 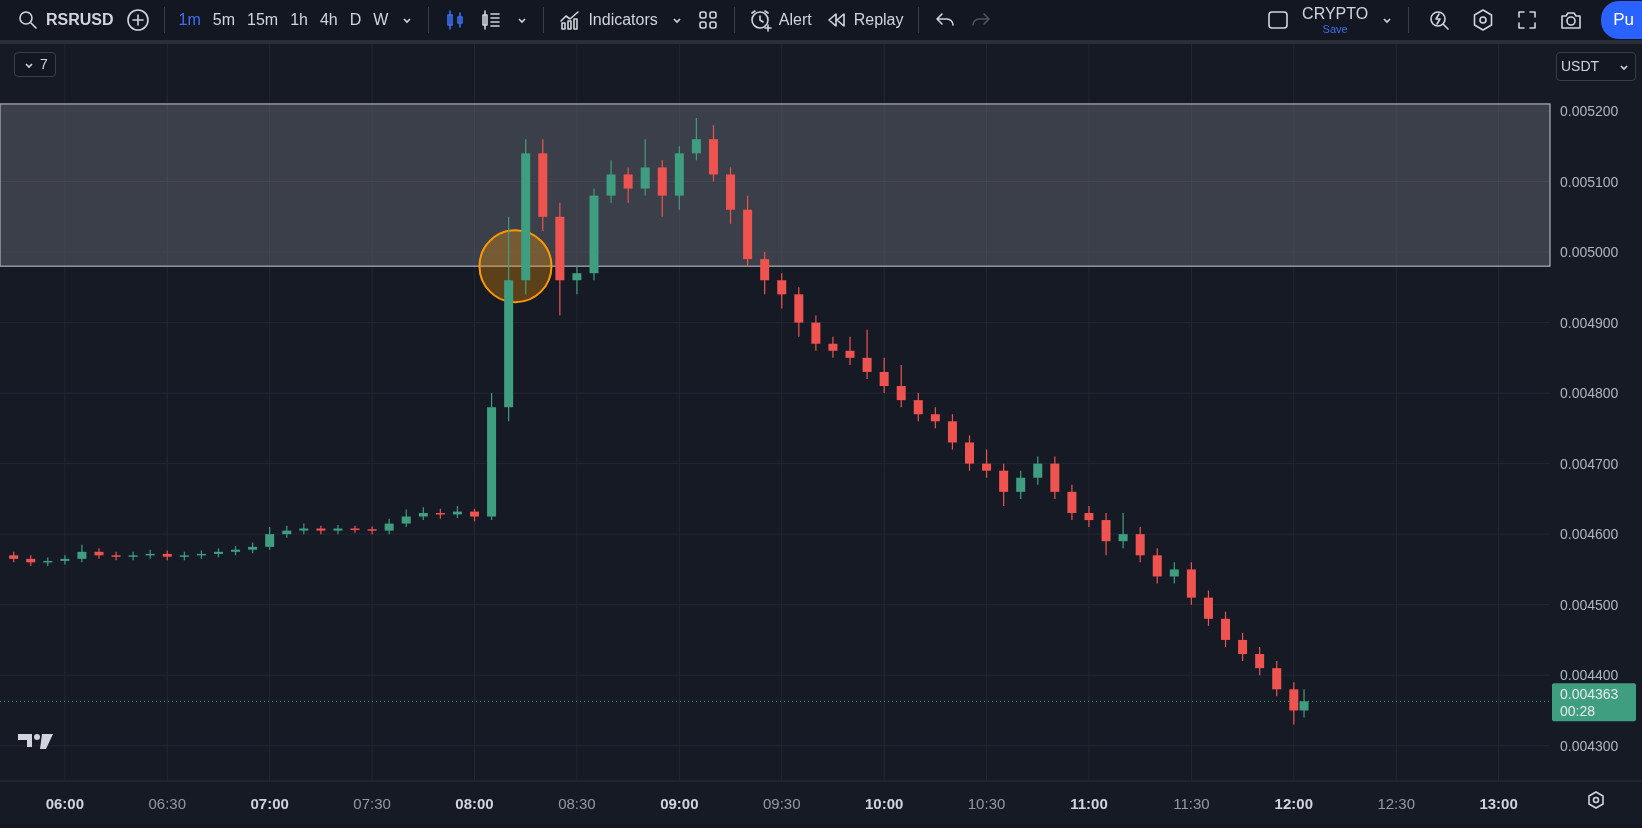 What do you see at coordinates (1089, 803) in the screenshot?
I see `time-label: 11:00` at bounding box center [1089, 803].